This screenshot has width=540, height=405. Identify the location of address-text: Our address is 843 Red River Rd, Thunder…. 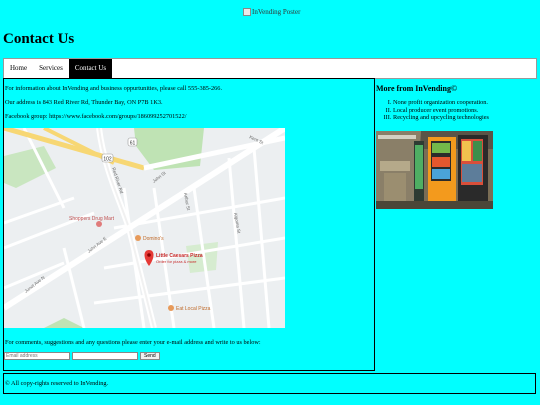
(84, 102).